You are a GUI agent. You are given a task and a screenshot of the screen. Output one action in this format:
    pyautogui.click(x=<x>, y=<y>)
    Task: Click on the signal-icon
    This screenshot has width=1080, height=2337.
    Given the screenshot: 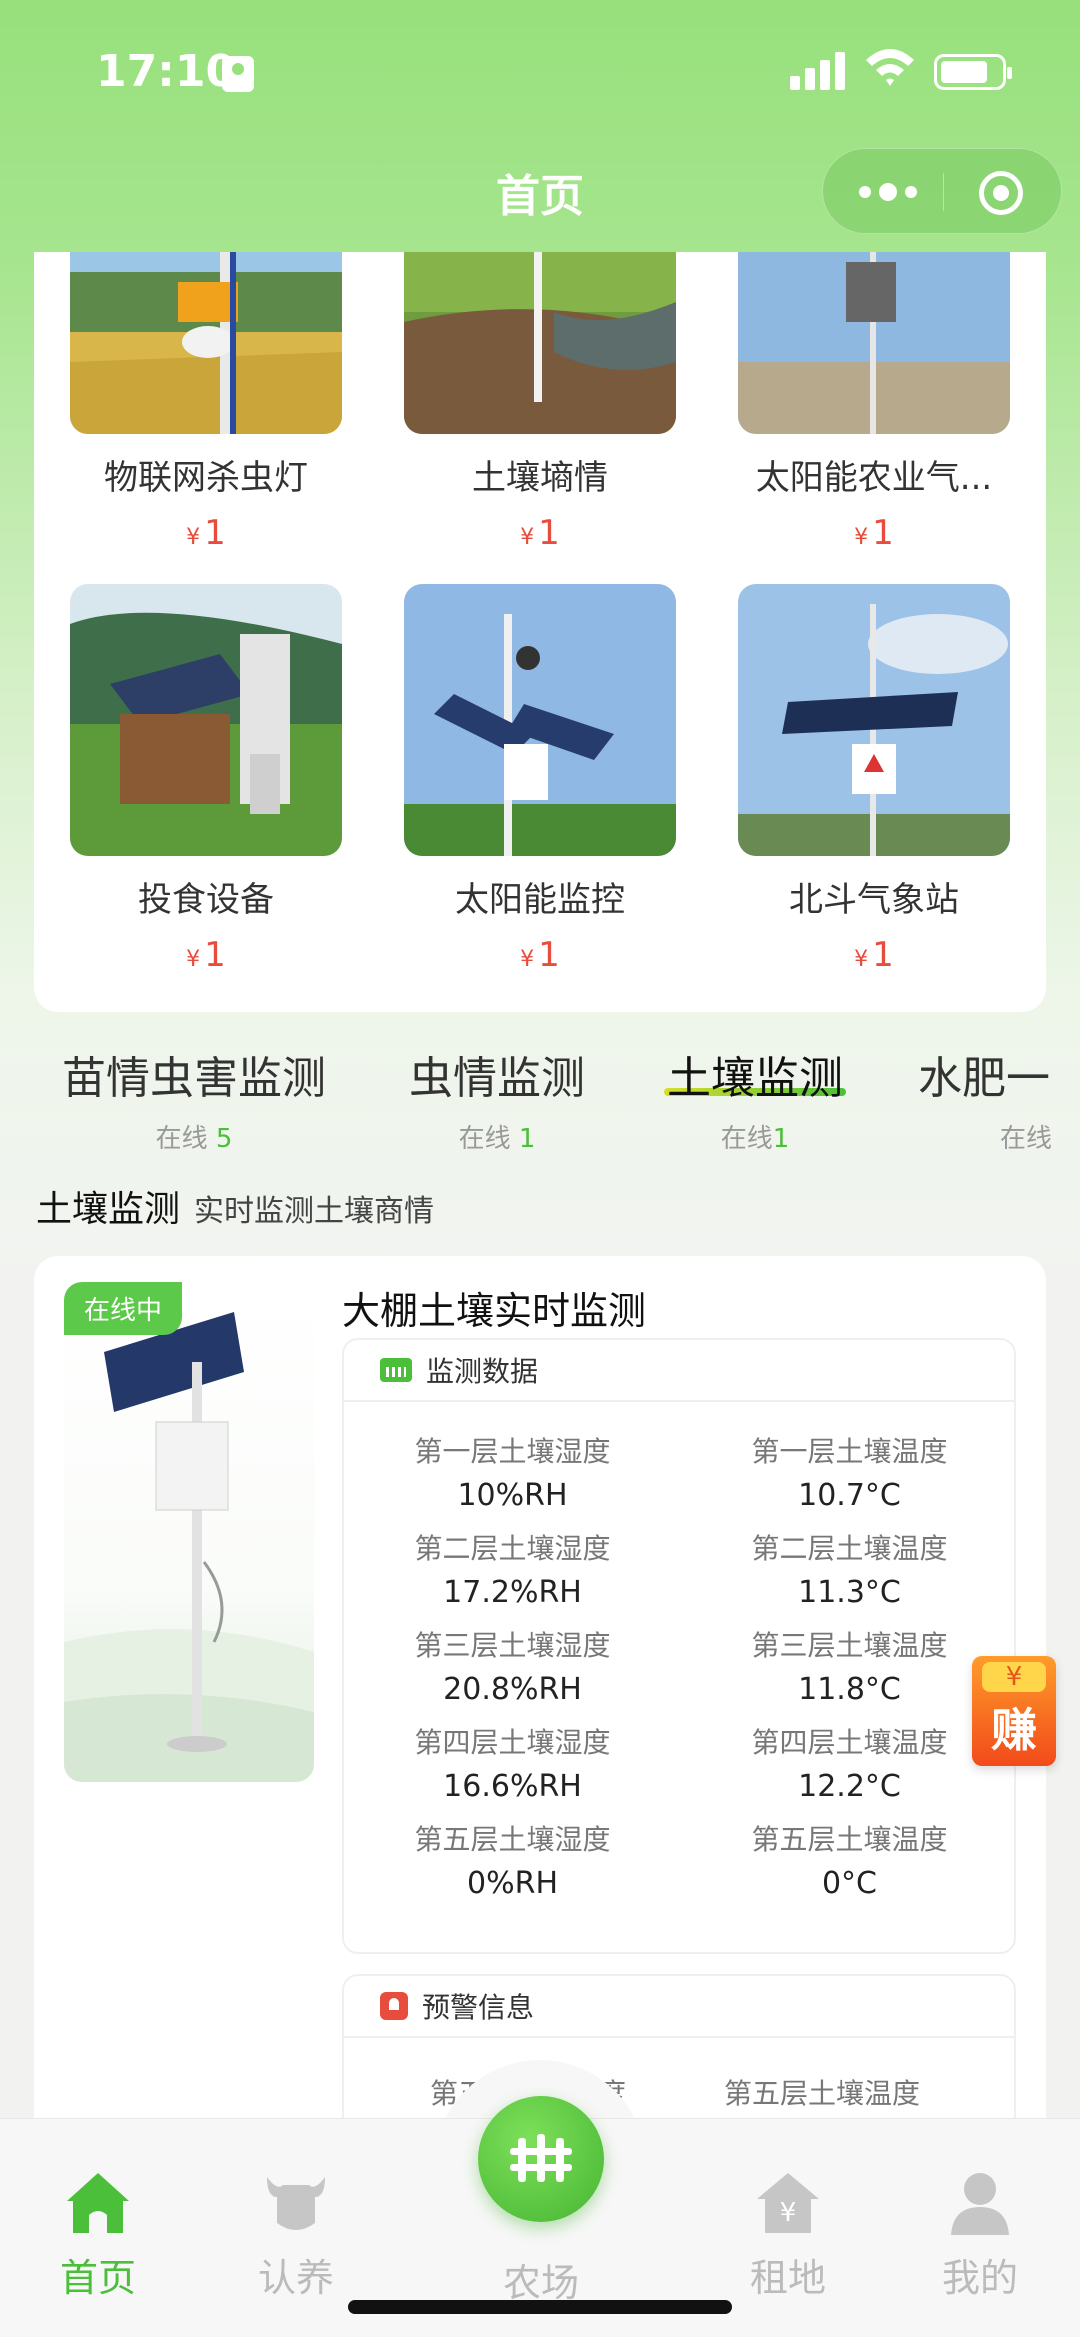 What is the action you would take?
    pyautogui.click(x=818, y=70)
    